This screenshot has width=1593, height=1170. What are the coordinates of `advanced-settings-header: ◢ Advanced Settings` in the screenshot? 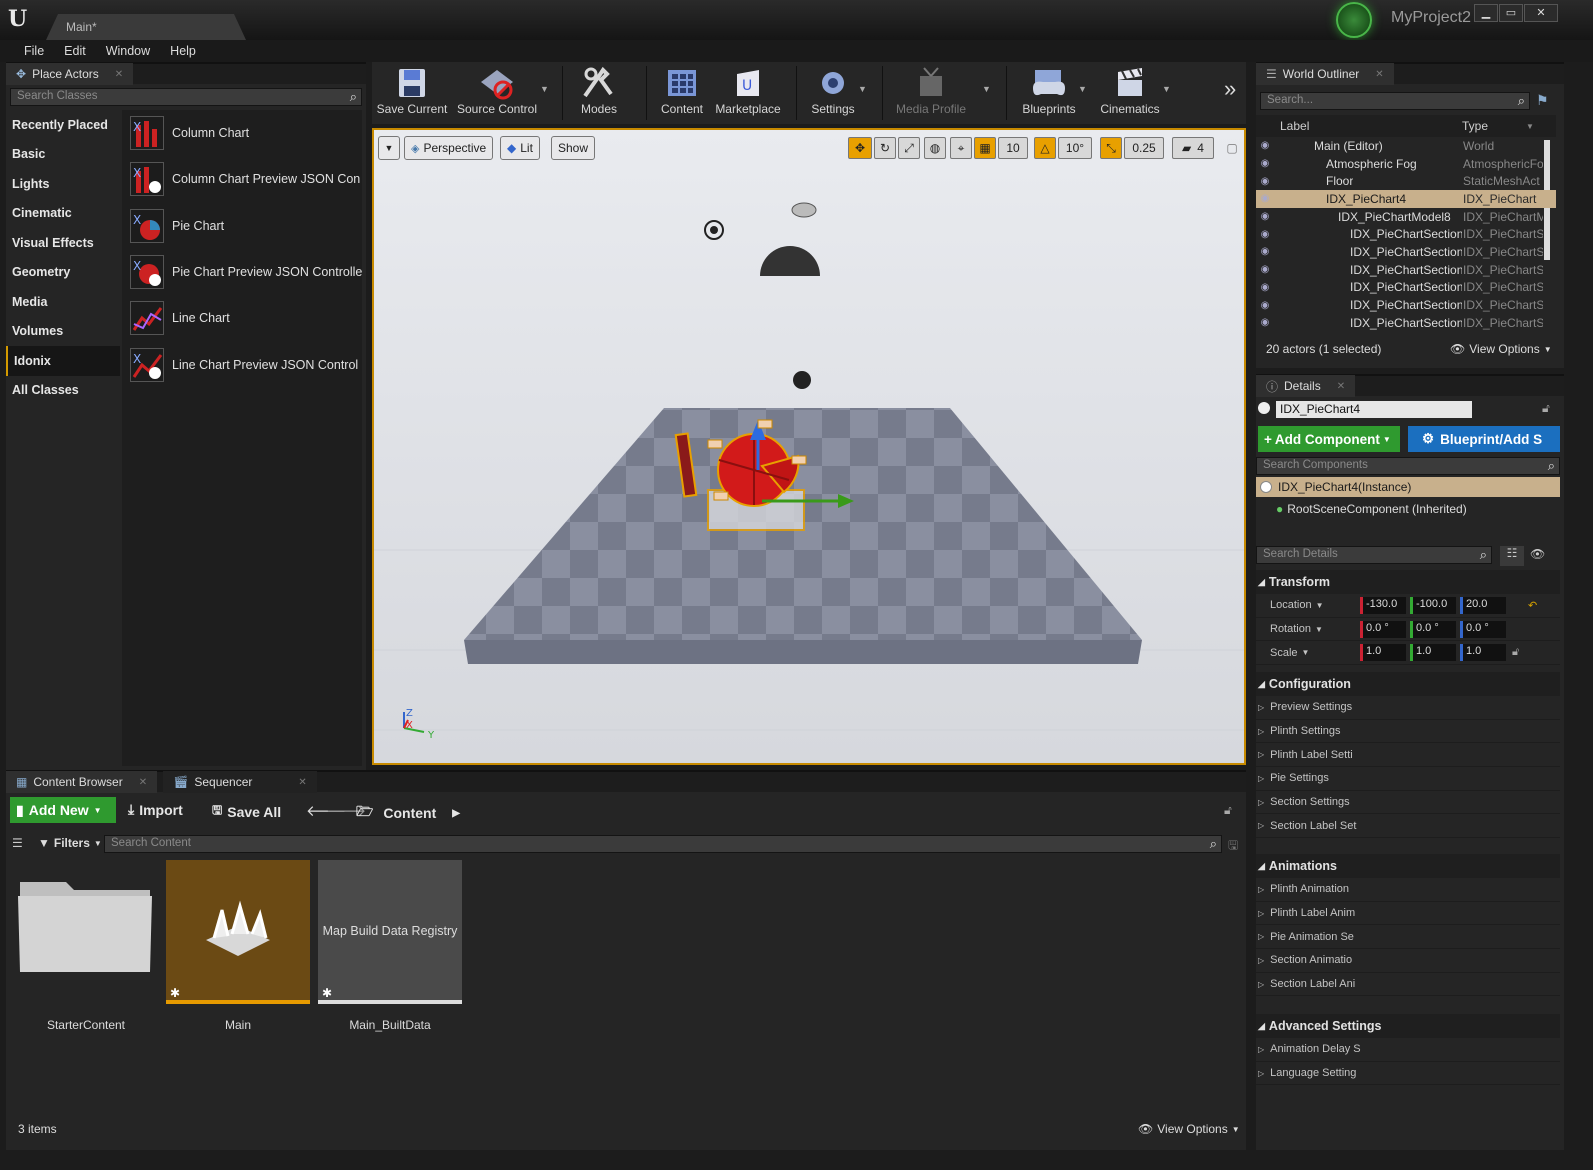 It's located at (1408, 1026).